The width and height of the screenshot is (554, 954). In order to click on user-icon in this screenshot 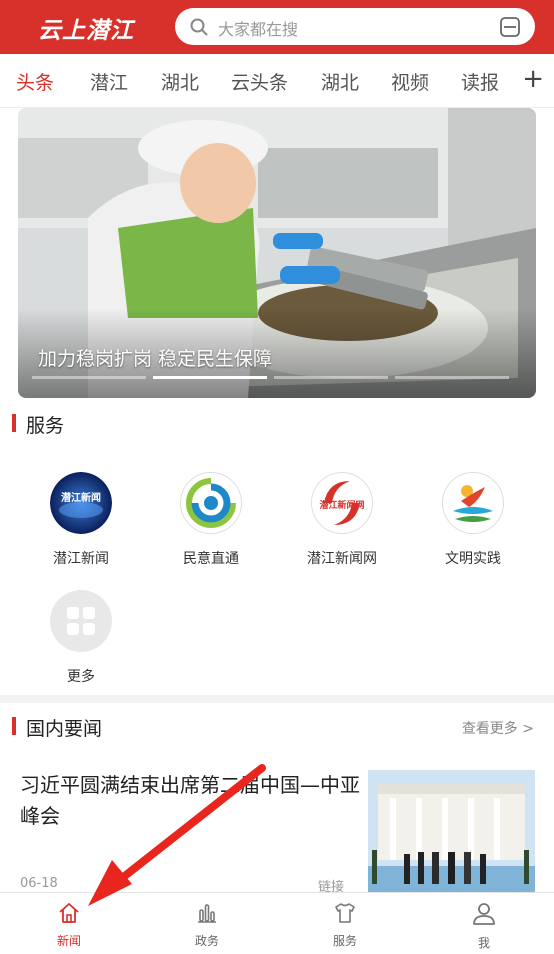, I will do `click(484, 917)`.